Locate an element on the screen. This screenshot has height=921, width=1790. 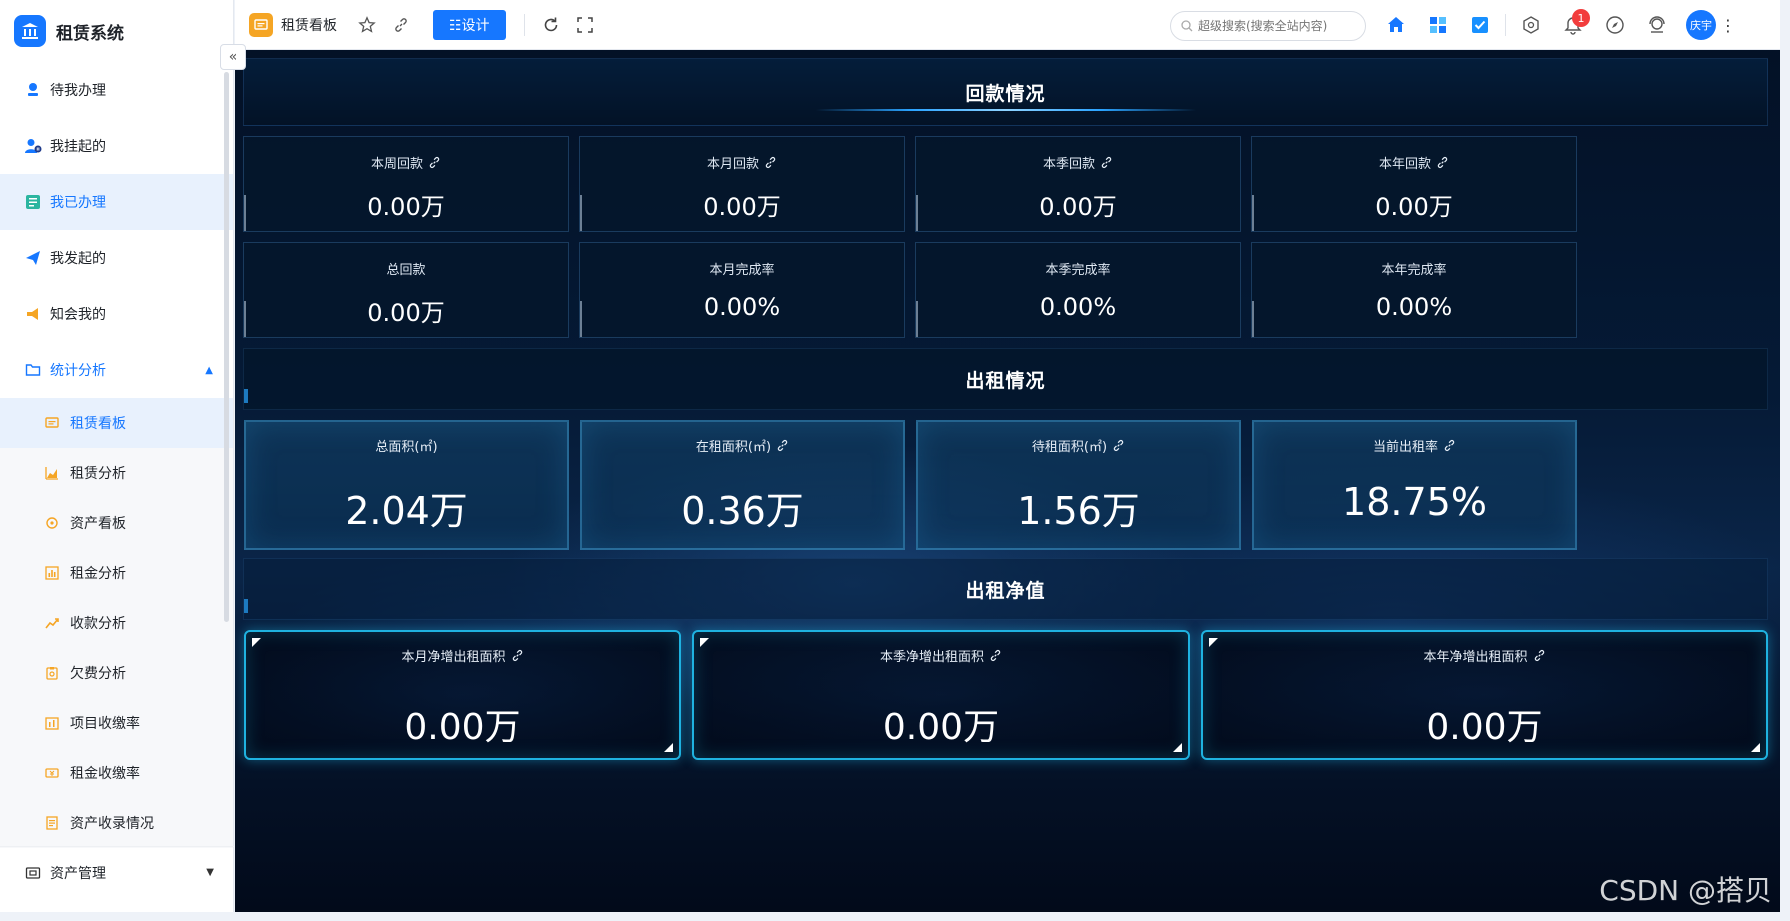
stat-card: 总回款 0.00万 is located at coordinates (406, 290).